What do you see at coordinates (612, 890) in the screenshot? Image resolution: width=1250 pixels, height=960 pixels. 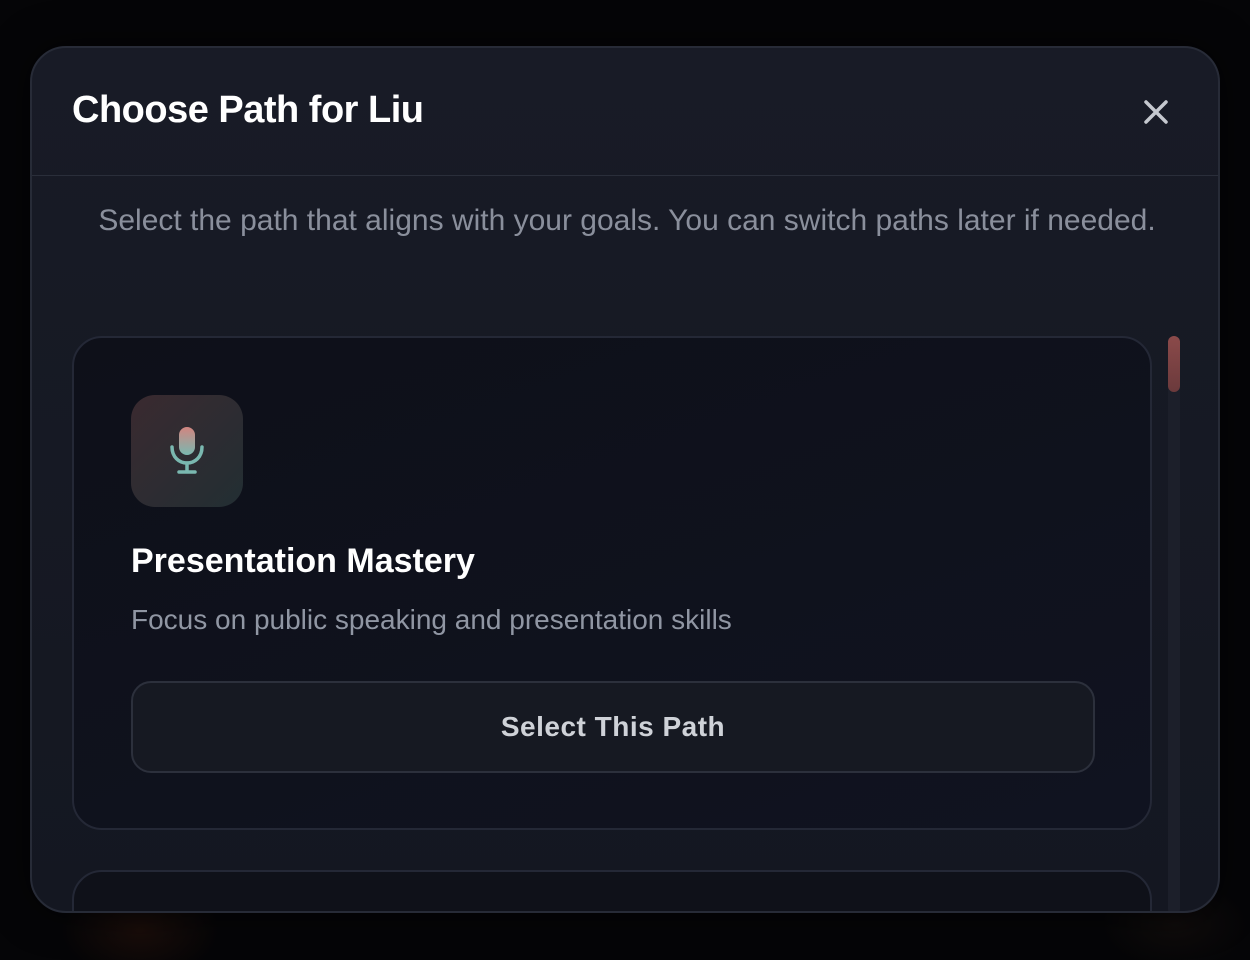 I see `path-card-next` at bounding box center [612, 890].